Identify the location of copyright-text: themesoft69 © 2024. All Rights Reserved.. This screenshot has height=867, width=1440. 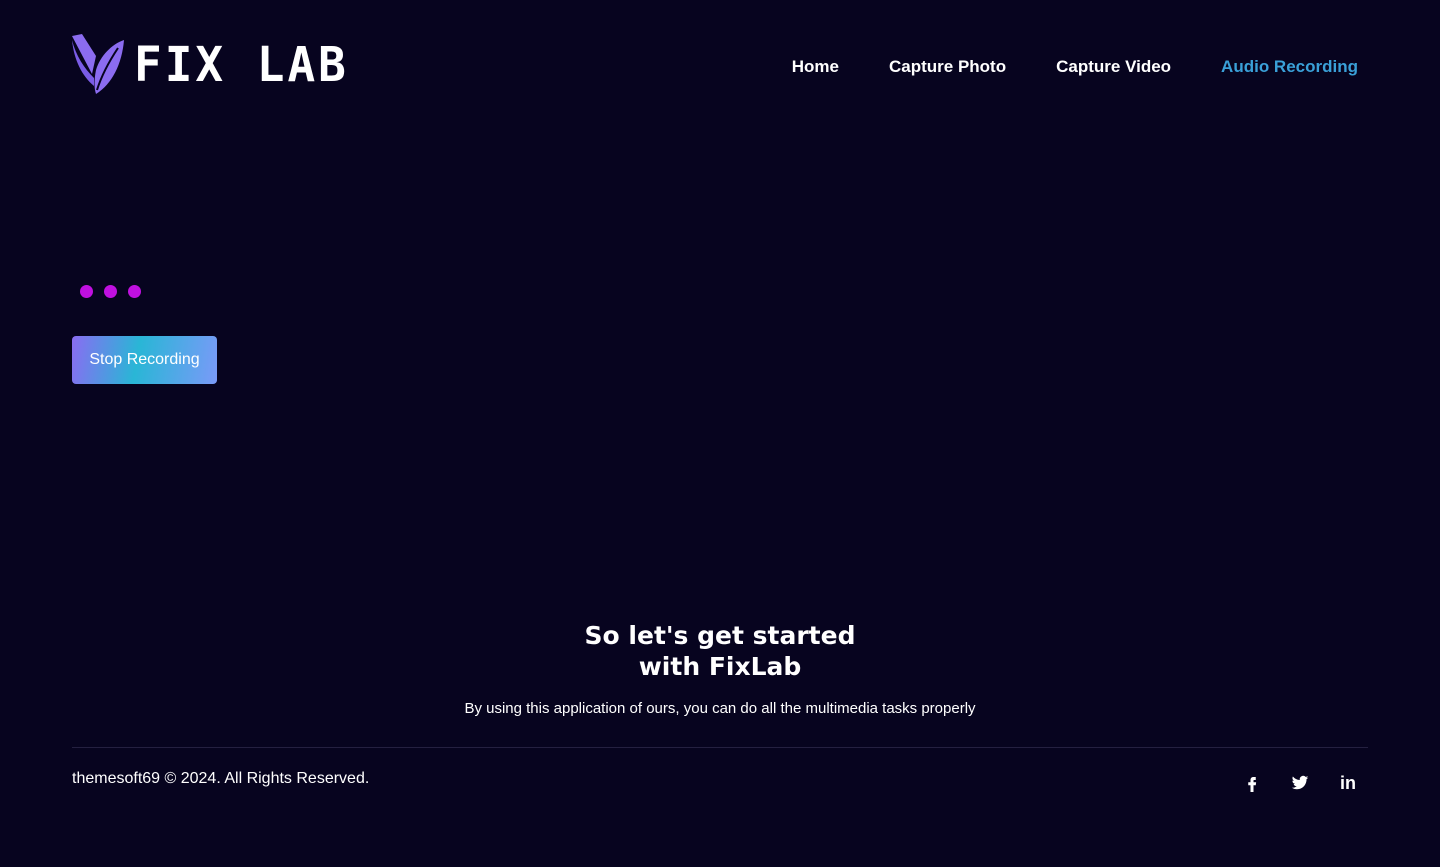
(221, 778).